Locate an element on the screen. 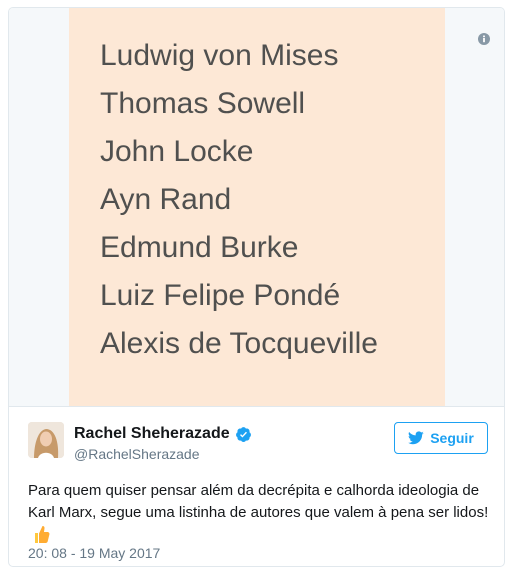 This screenshot has height=568, width=513. verified-badge-icon is located at coordinates (243, 434).